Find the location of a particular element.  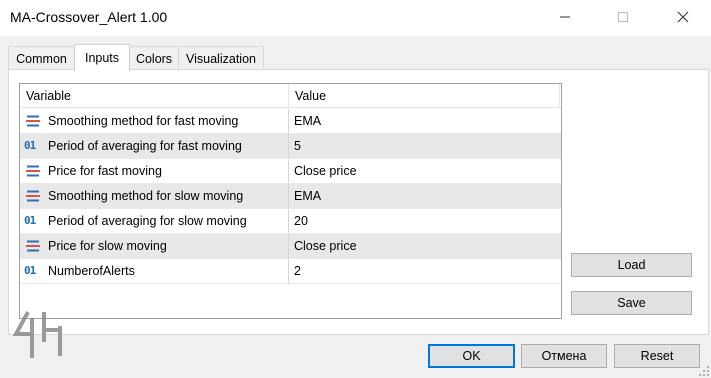

table-row: Price for fast moving Close price is located at coordinates (290, 171).